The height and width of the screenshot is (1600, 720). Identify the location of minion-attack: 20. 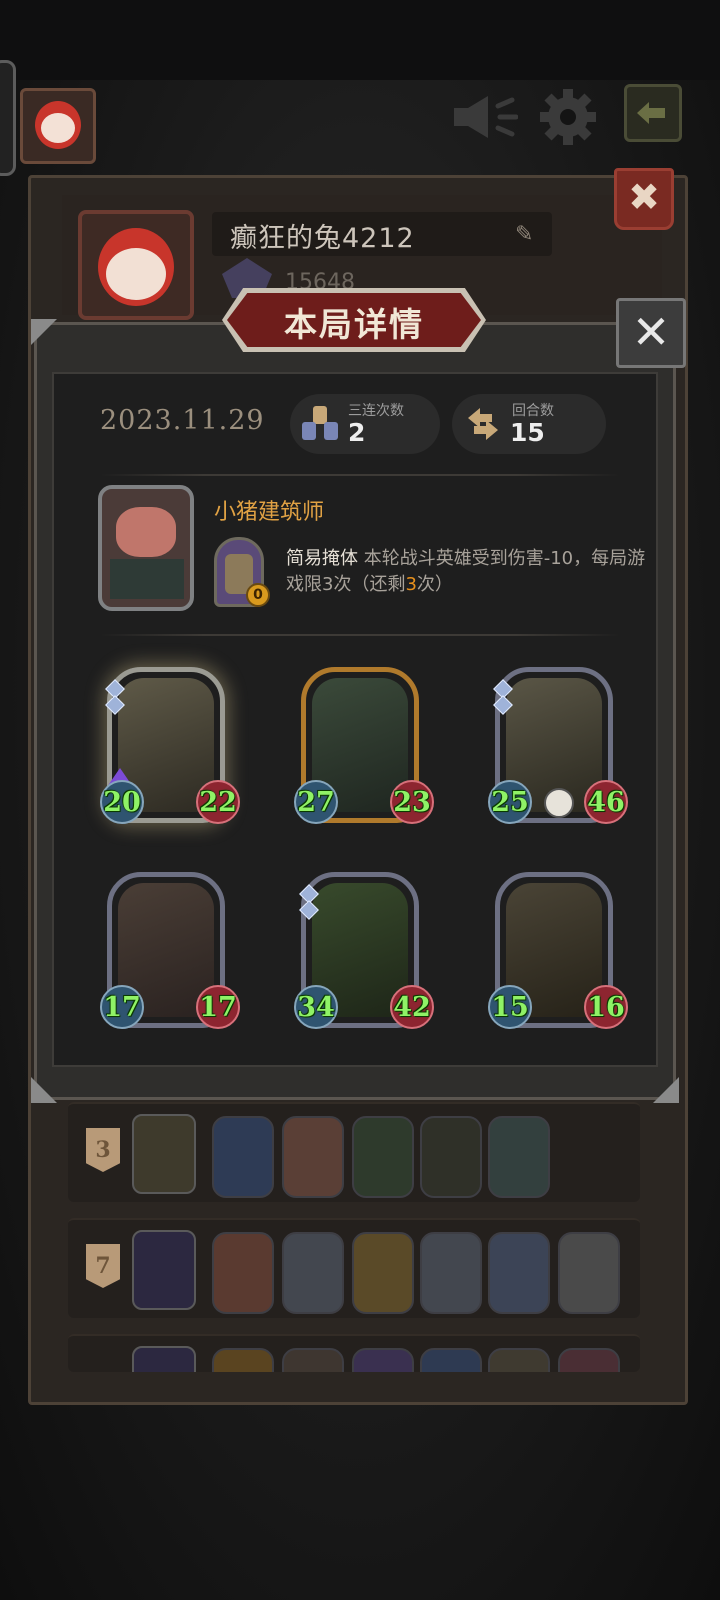
(122, 802).